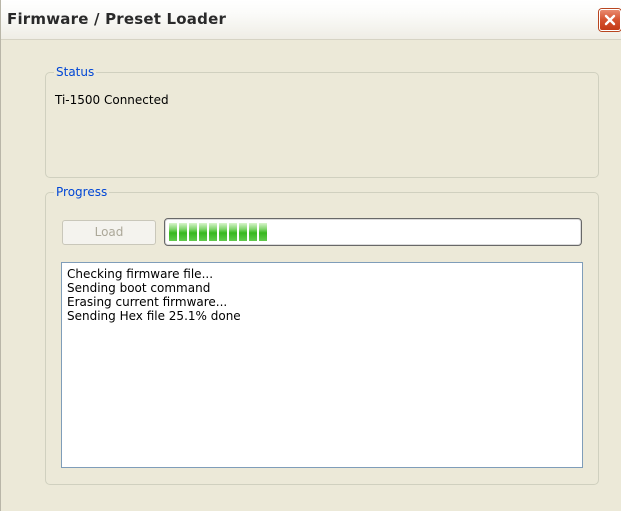  Describe the element at coordinates (112, 100) in the screenshot. I see `connection-status-text: Ti-1500 Connected` at that location.